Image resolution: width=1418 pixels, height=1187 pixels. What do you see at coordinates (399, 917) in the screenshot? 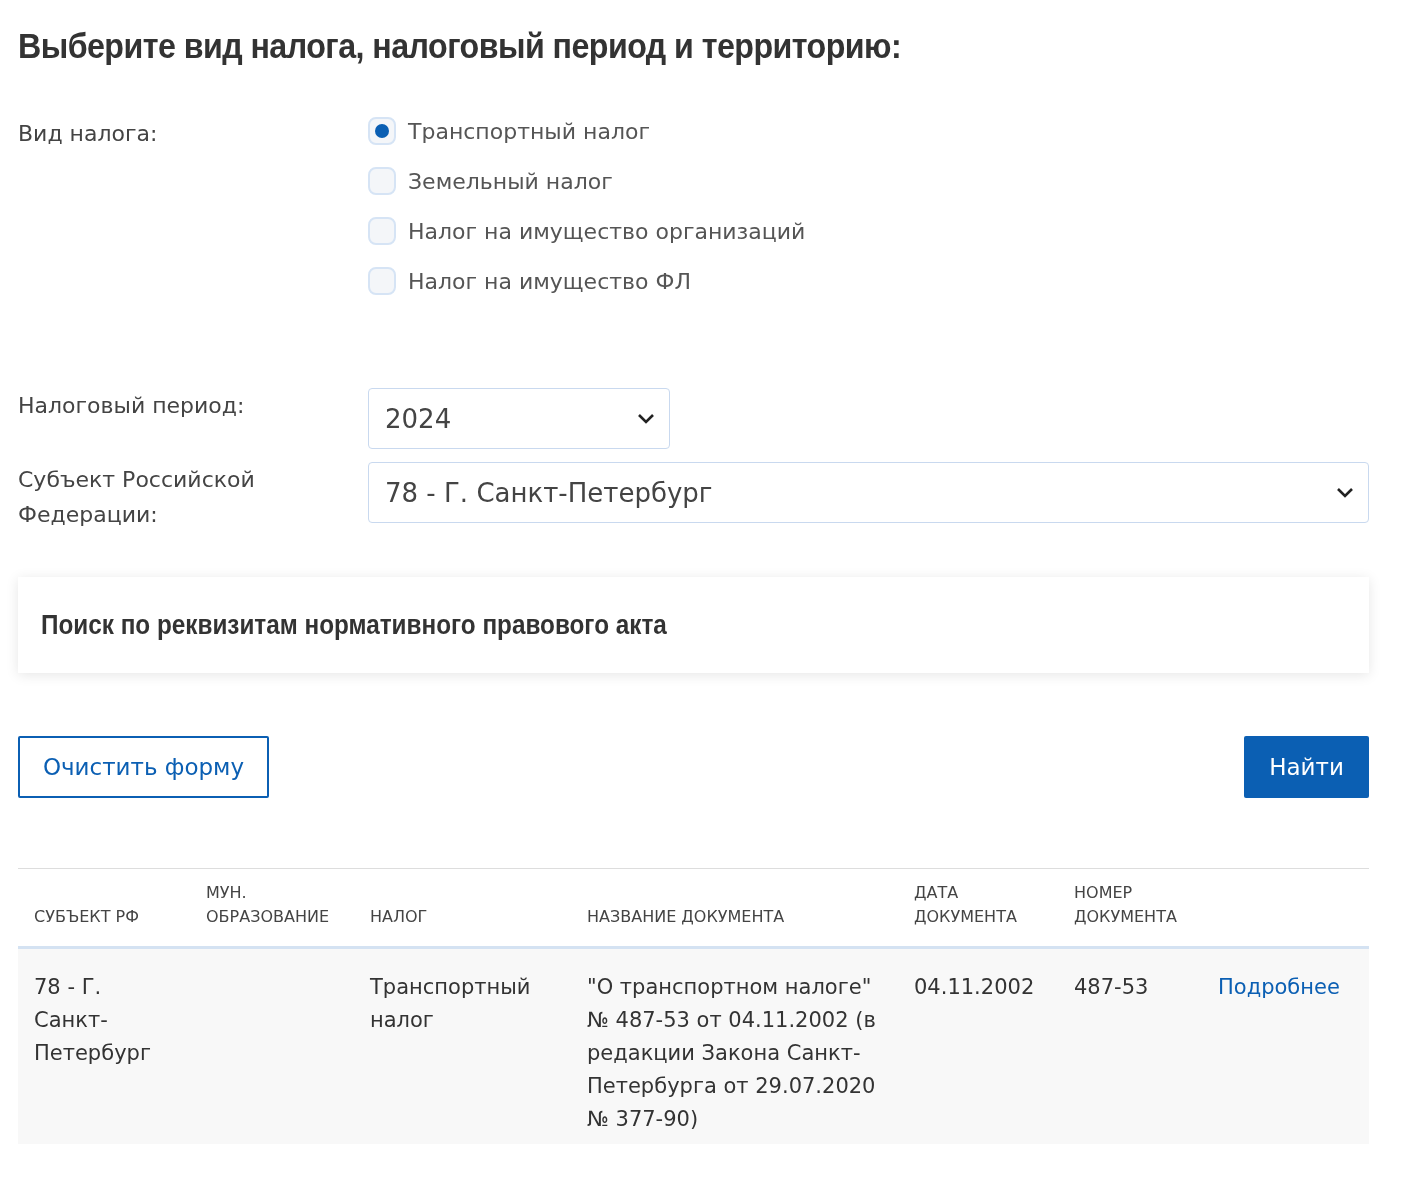
I see `column-header: НАЛОГ` at bounding box center [399, 917].